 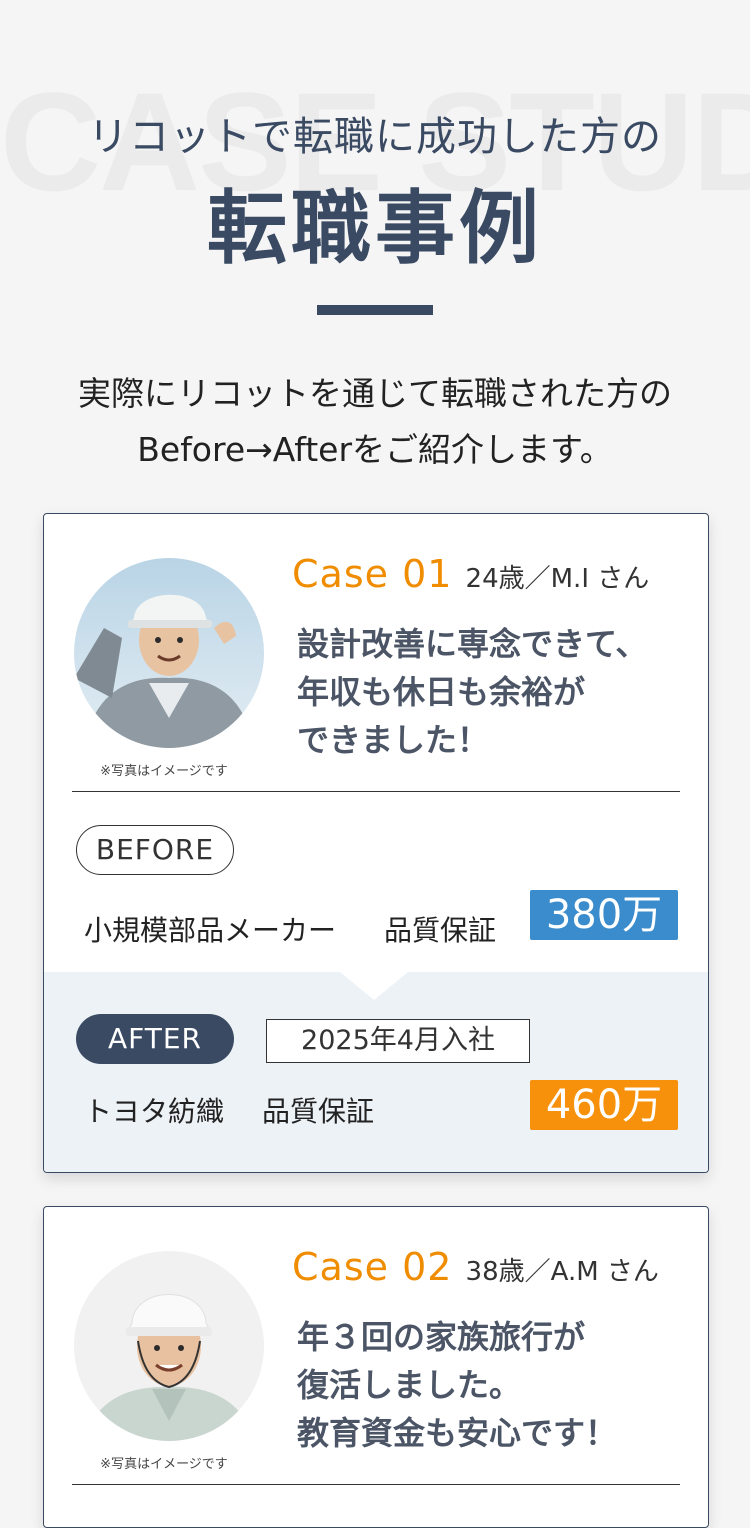 What do you see at coordinates (409, 1385) in the screenshot?
I see `headline-line: 復活しました。` at bounding box center [409, 1385].